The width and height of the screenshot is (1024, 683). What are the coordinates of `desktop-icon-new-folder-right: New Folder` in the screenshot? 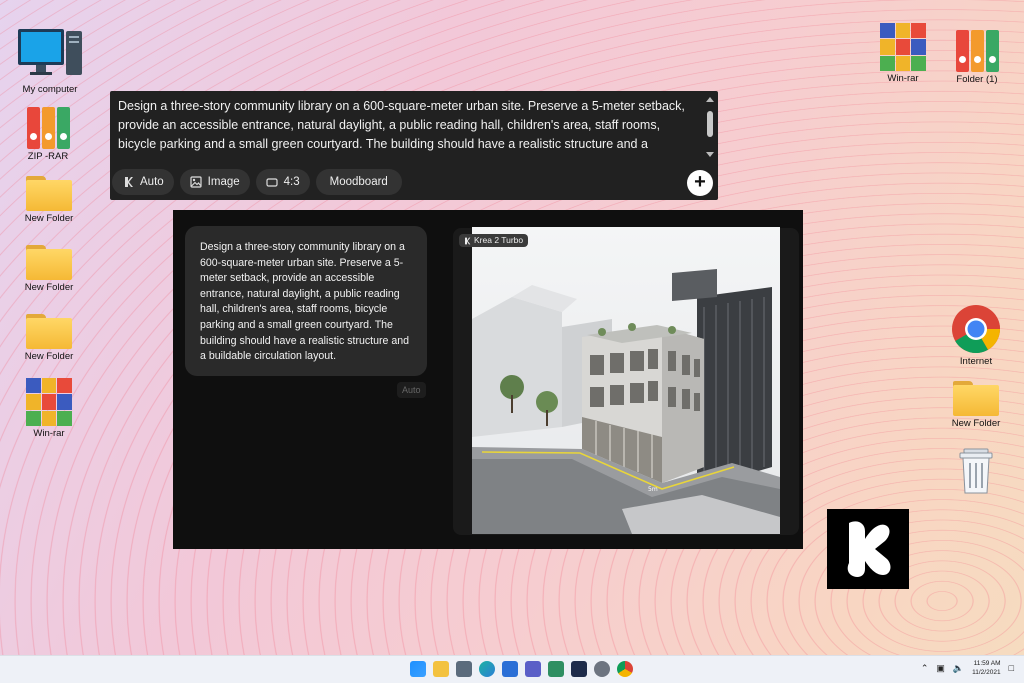 It's located at (976, 403).